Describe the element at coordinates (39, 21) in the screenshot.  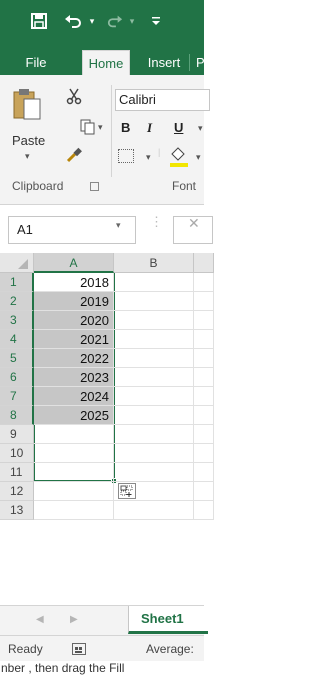
I see `save-icon` at that location.